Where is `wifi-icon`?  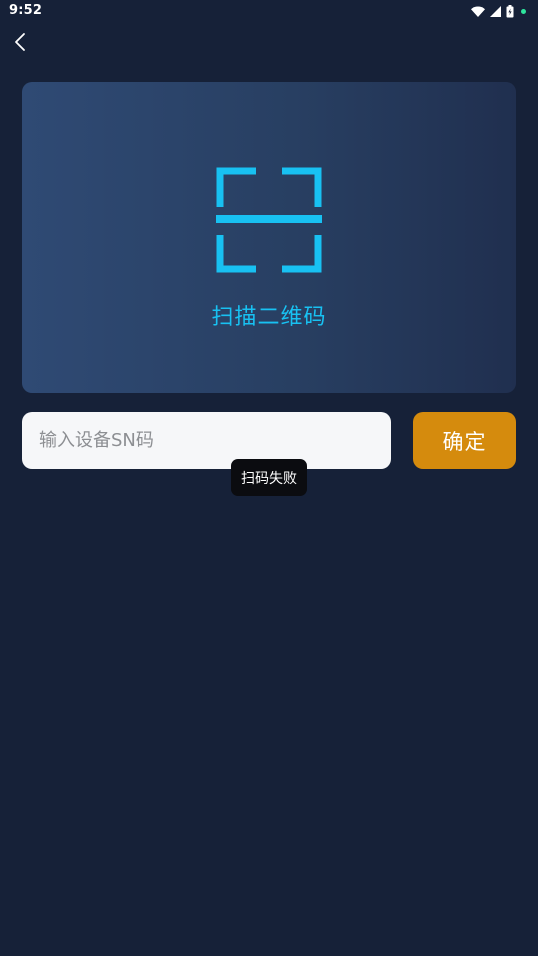 wifi-icon is located at coordinates (478, 11).